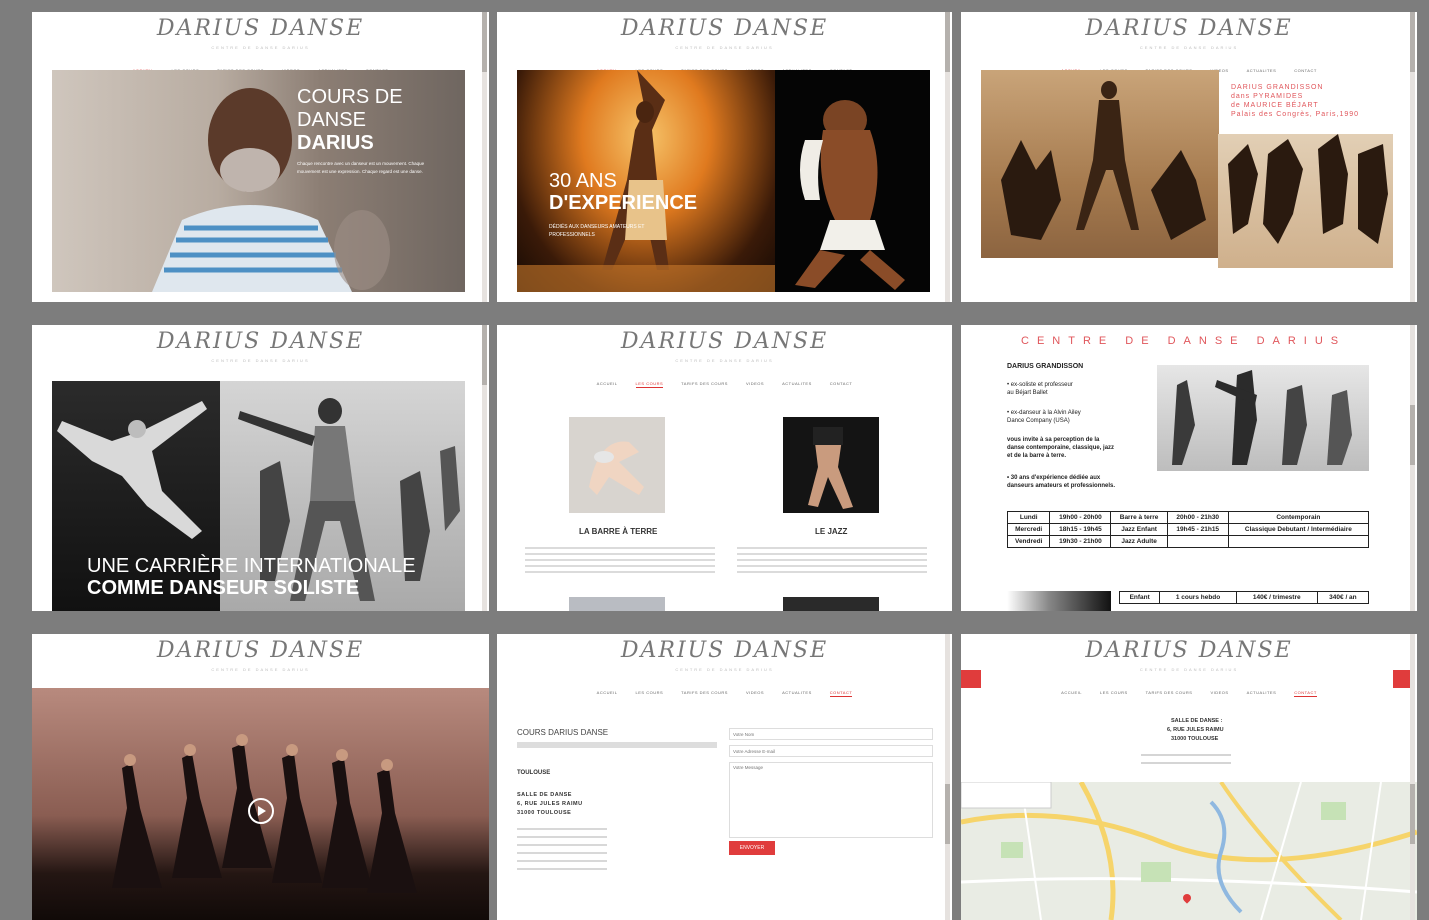 This screenshot has width=1429, height=920. What do you see at coordinates (251, 566) in the screenshot?
I see `hero-line1: UNE CARRIÈRE INTERNATIONALE` at bounding box center [251, 566].